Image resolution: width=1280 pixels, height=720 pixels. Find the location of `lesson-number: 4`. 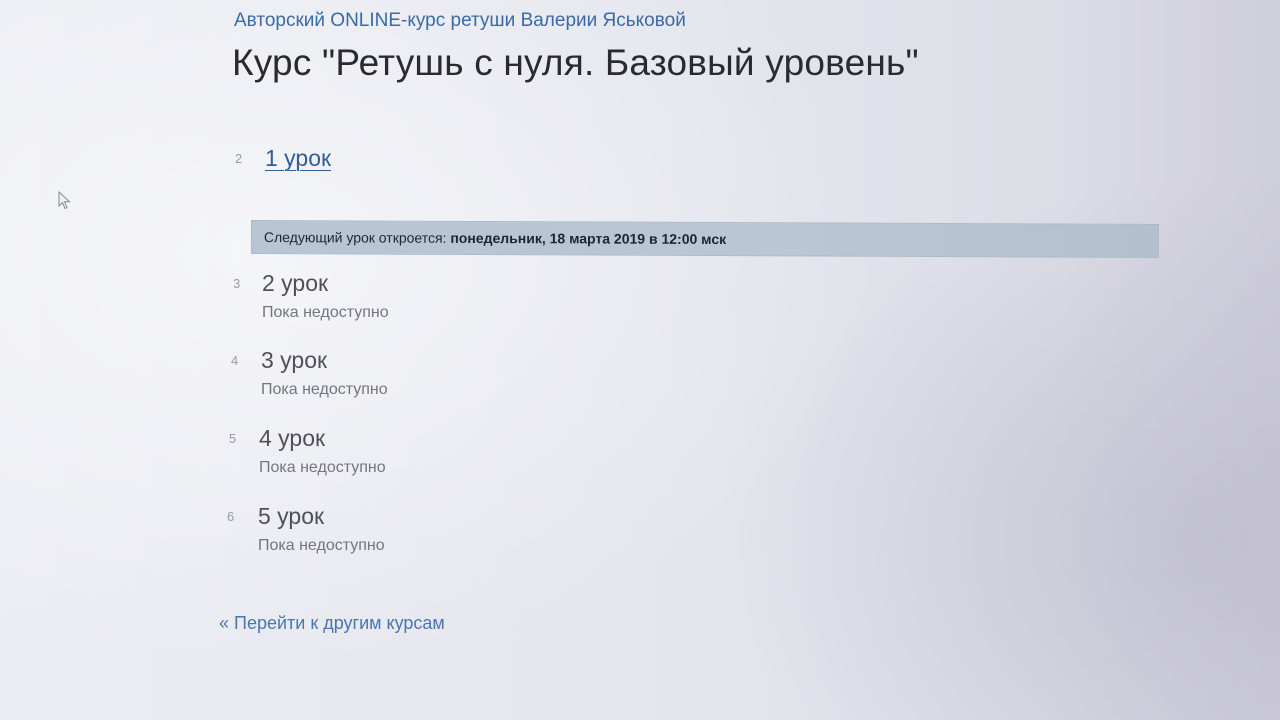

lesson-number: 4 is located at coordinates (235, 360).